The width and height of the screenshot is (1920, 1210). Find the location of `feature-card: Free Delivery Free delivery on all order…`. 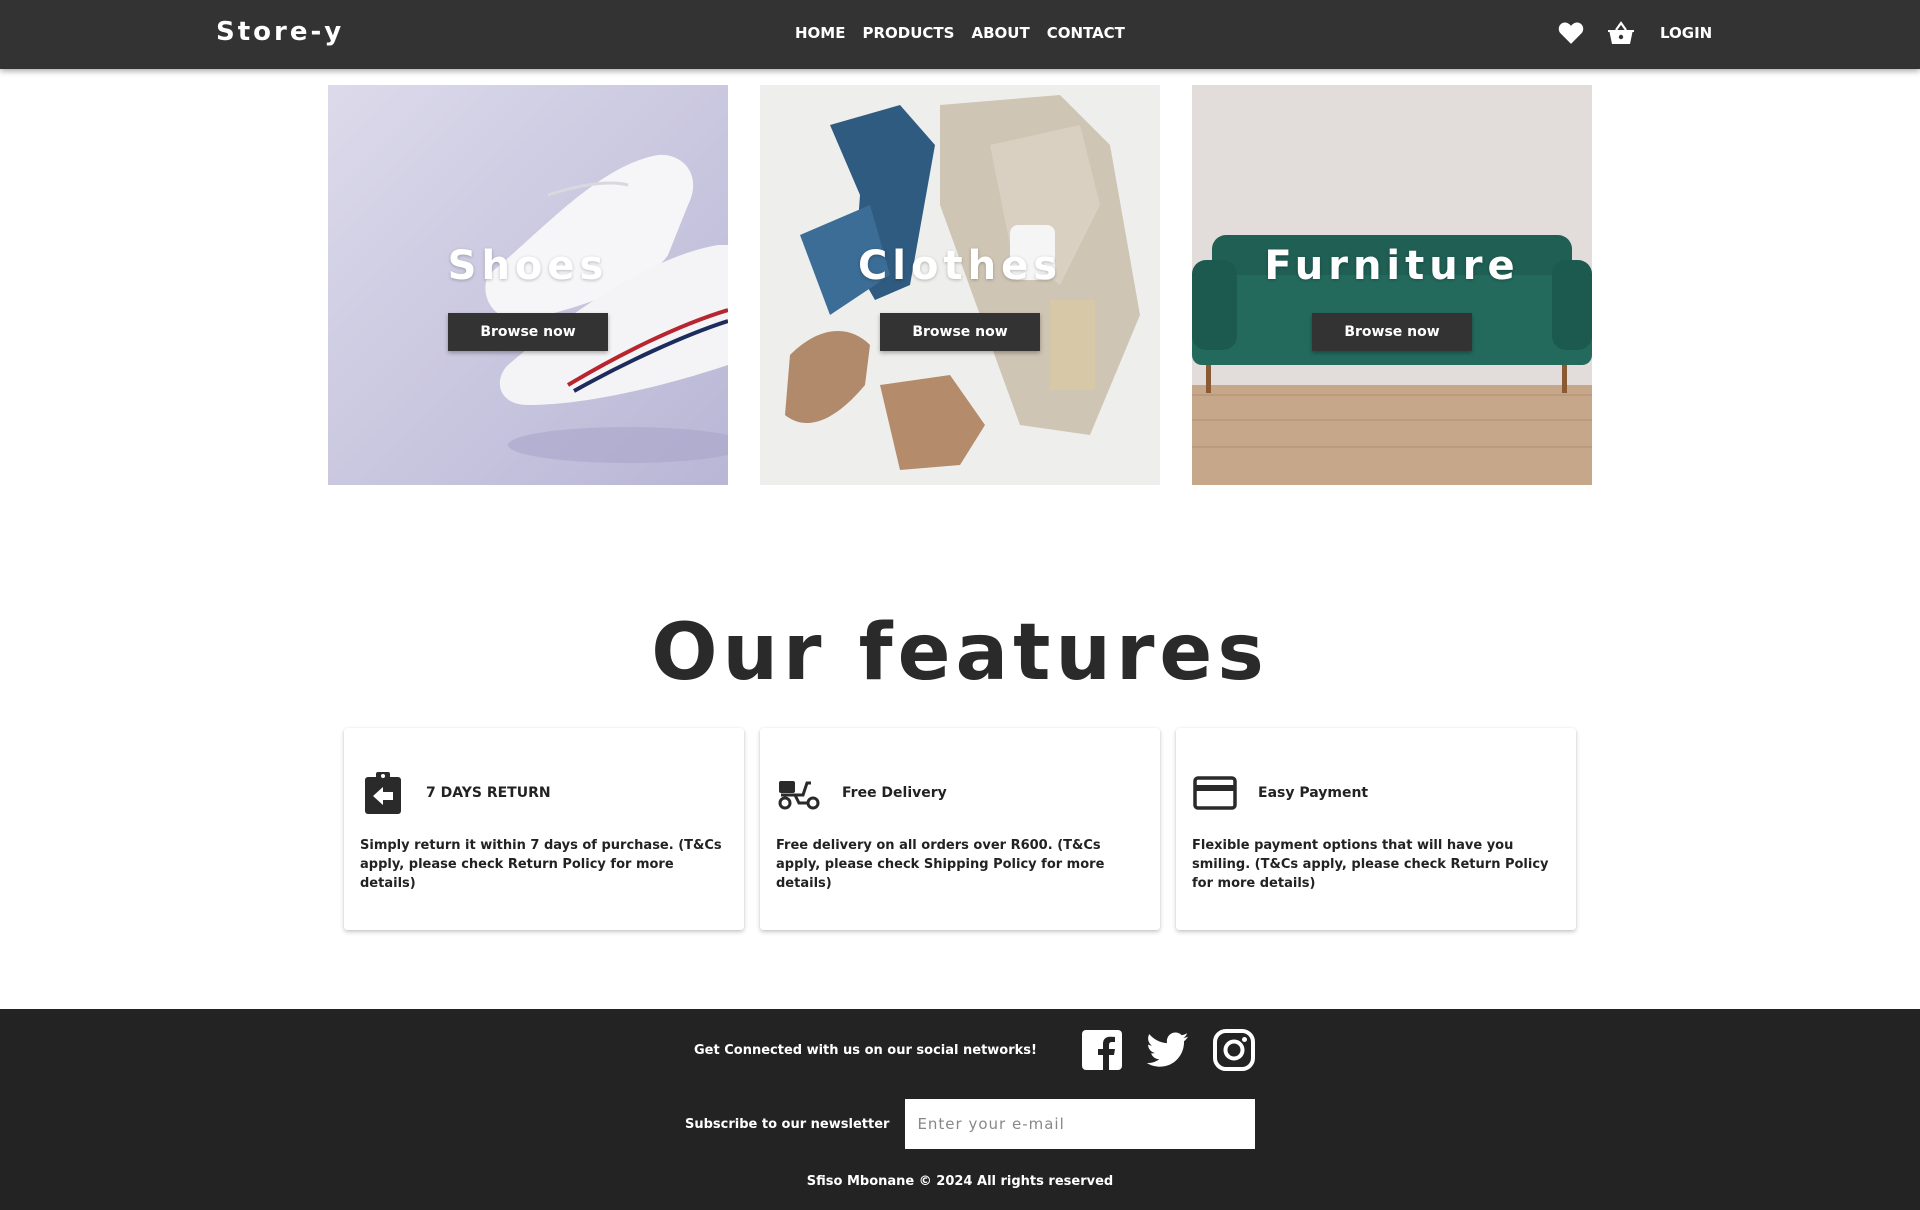

feature-card: Free Delivery Free delivery on all order… is located at coordinates (960, 829).